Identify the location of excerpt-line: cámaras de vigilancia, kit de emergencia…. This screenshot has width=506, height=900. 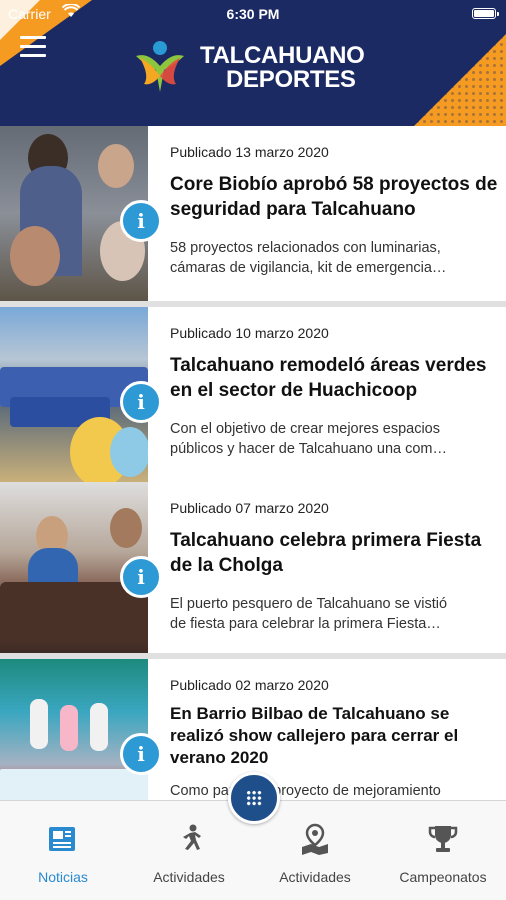
(308, 268).